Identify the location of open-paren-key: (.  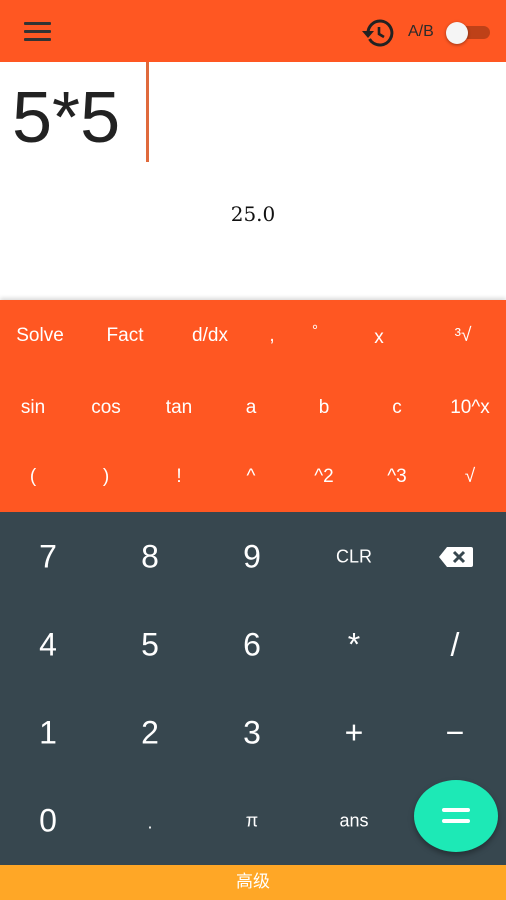
(33, 477).